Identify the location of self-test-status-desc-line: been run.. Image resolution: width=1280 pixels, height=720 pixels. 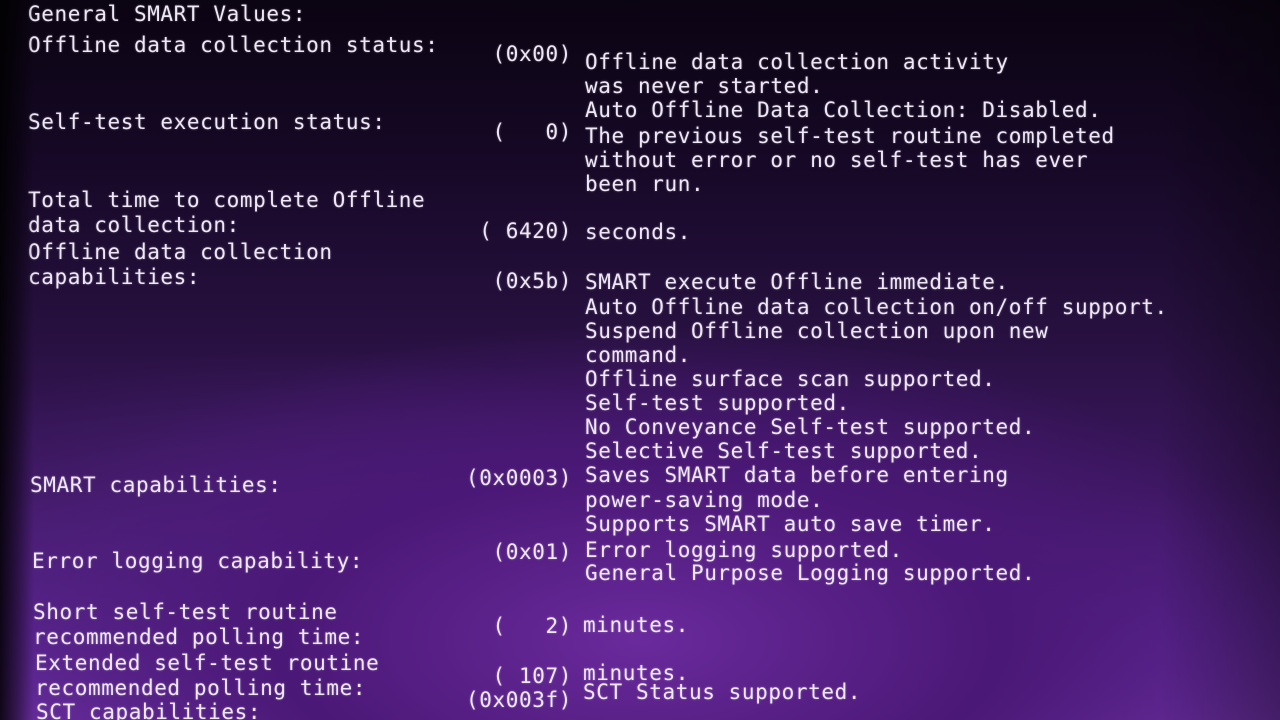
(645, 184).